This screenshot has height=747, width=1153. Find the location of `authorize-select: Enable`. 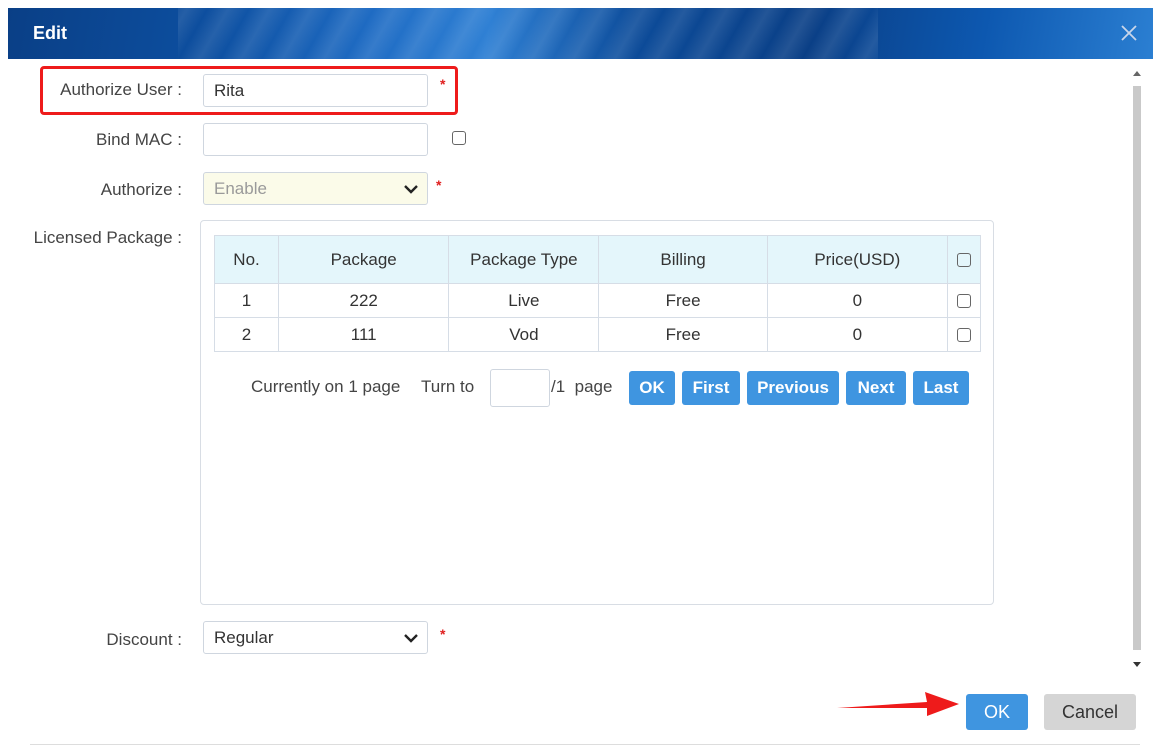

authorize-select: Enable is located at coordinates (315, 188).